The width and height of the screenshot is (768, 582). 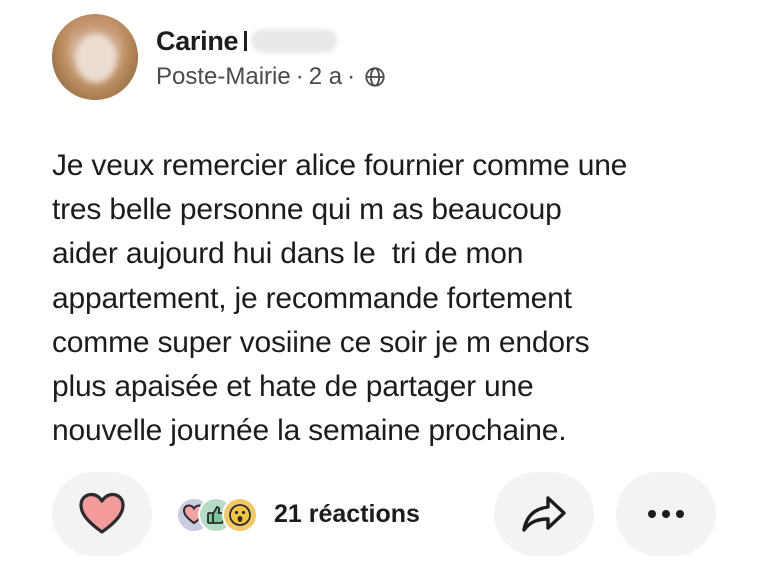 I want to click on share-arrow-icon, so click(x=544, y=514).